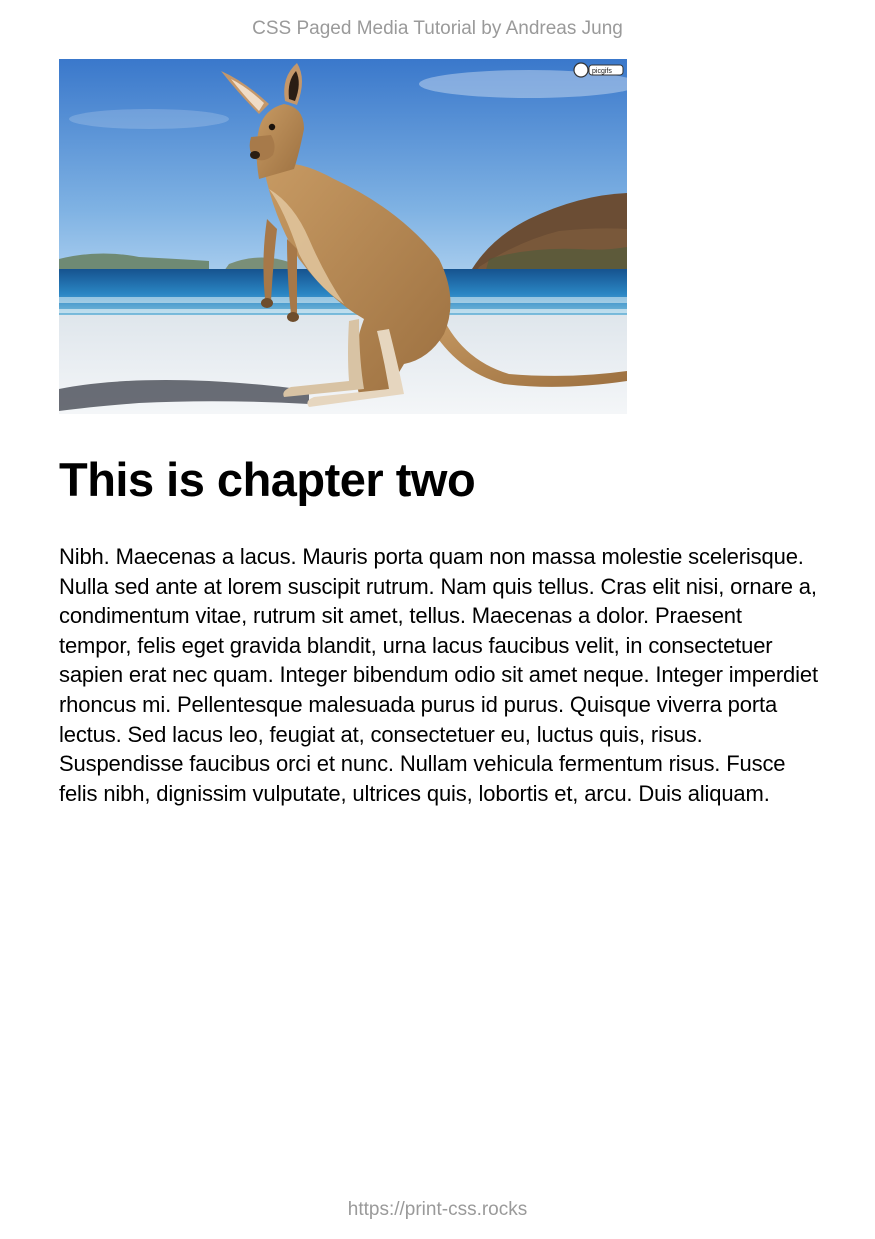  Describe the element at coordinates (602, 71) in the screenshot. I see `svg-text: picgifs` at that location.